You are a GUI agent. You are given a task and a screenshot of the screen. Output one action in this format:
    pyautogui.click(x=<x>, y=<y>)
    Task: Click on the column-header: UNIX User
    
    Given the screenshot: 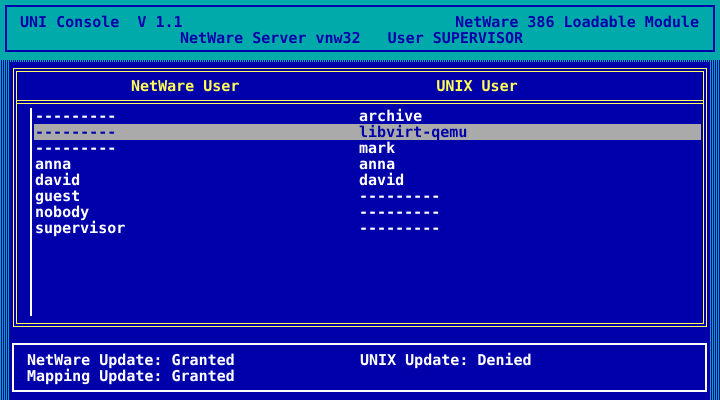 What is the action you would take?
    pyautogui.click(x=477, y=86)
    